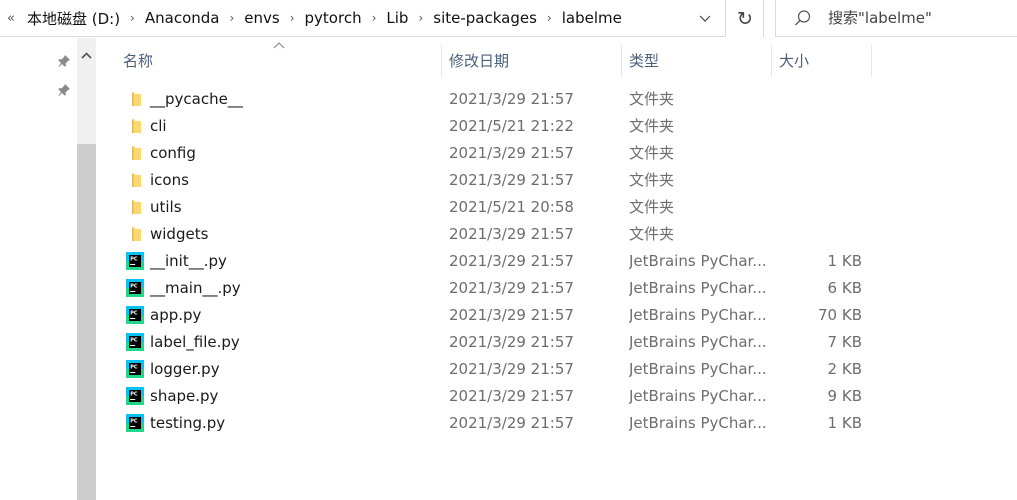  Describe the element at coordinates (397, 18) in the screenshot. I see `breadcrumb-item-lib: Lib` at that location.